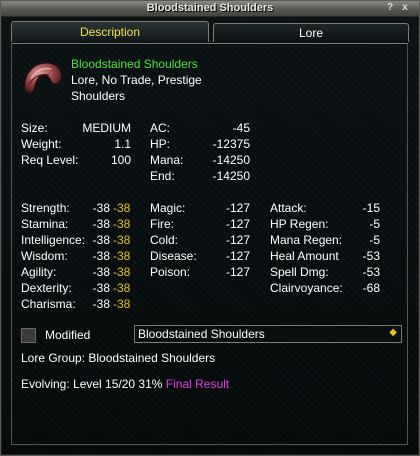 The height and width of the screenshot is (456, 420). What do you see at coordinates (134, 64) in the screenshot?
I see `item-name: Bloodstained Shoulders` at bounding box center [134, 64].